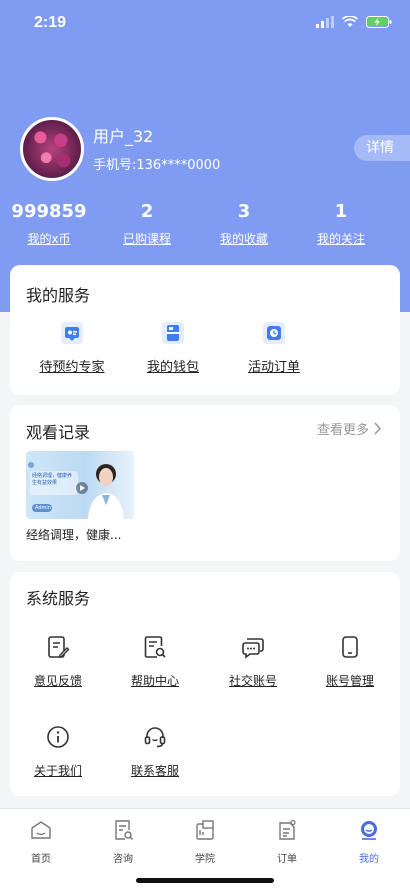  What do you see at coordinates (41, 859) in the screenshot?
I see `tab-label: 首页` at bounding box center [41, 859].